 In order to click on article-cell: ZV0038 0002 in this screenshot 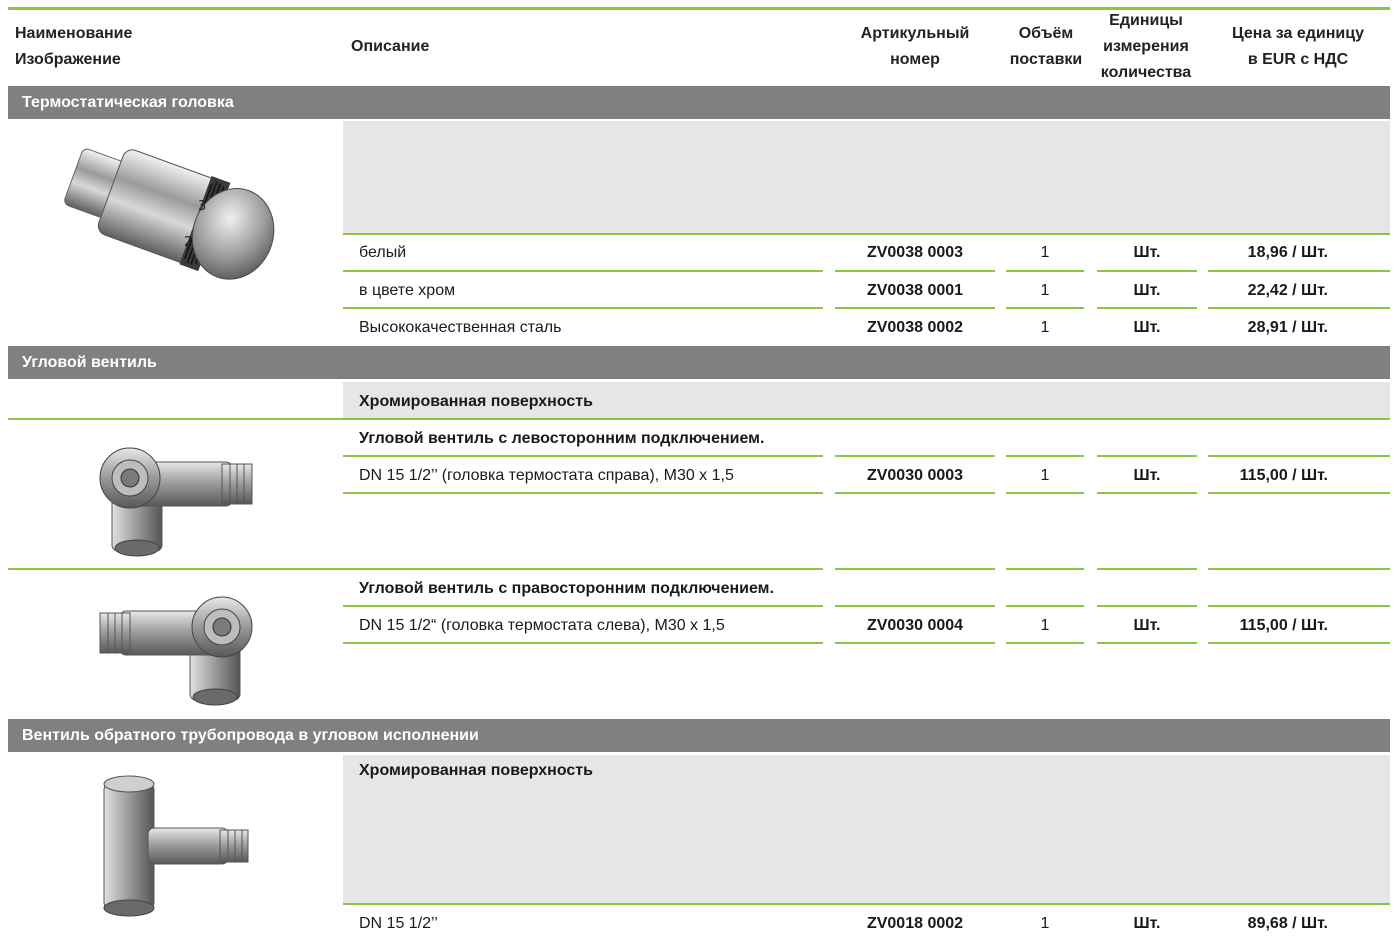, I will do `click(915, 327)`.